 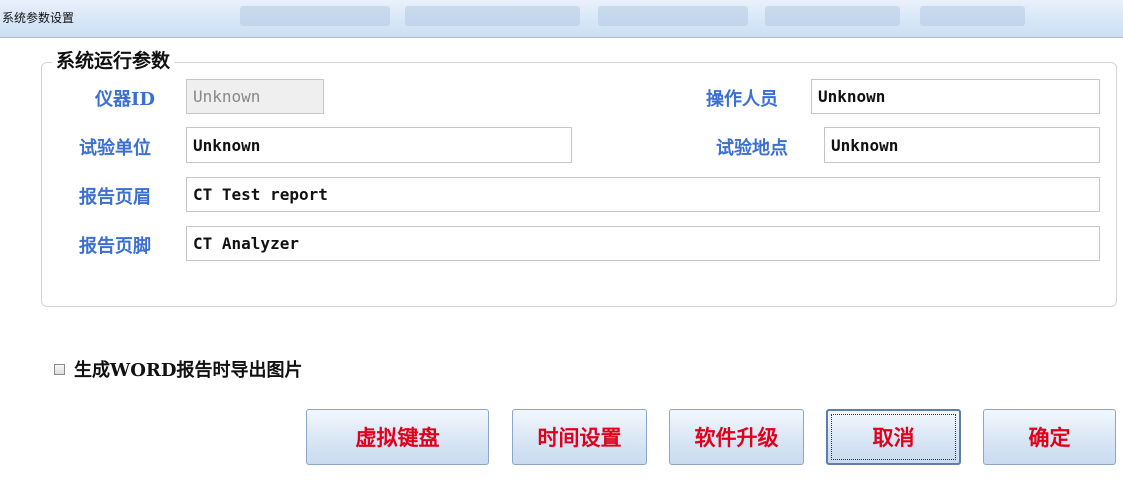 I want to click on operator-label: 操作人员, so click(x=742, y=99).